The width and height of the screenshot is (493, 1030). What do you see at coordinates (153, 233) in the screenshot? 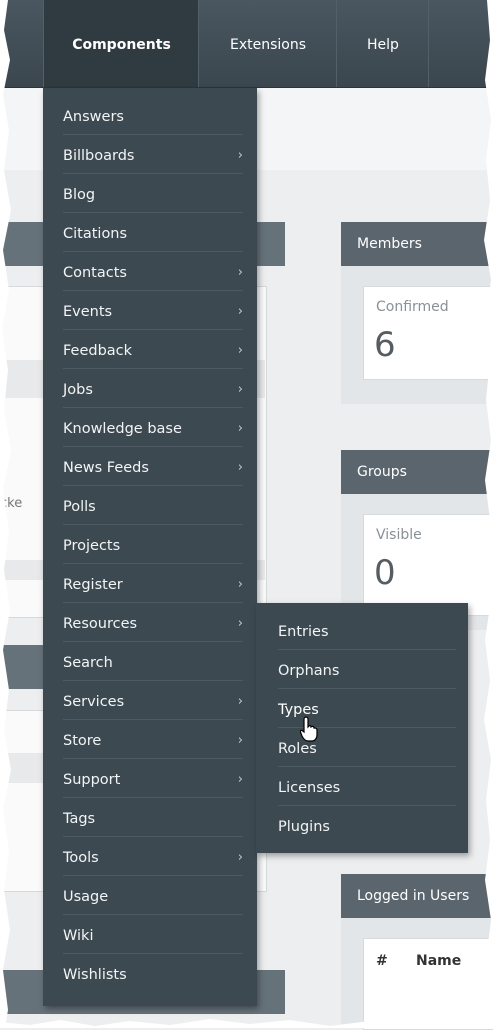
I see `menu-item-citations: Citations` at bounding box center [153, 233].